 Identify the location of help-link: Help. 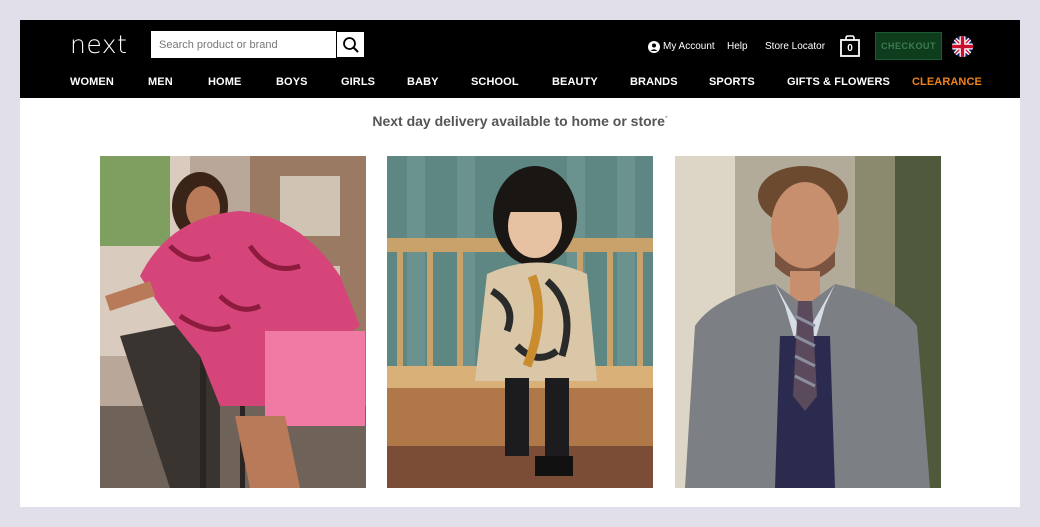
(737, 47).